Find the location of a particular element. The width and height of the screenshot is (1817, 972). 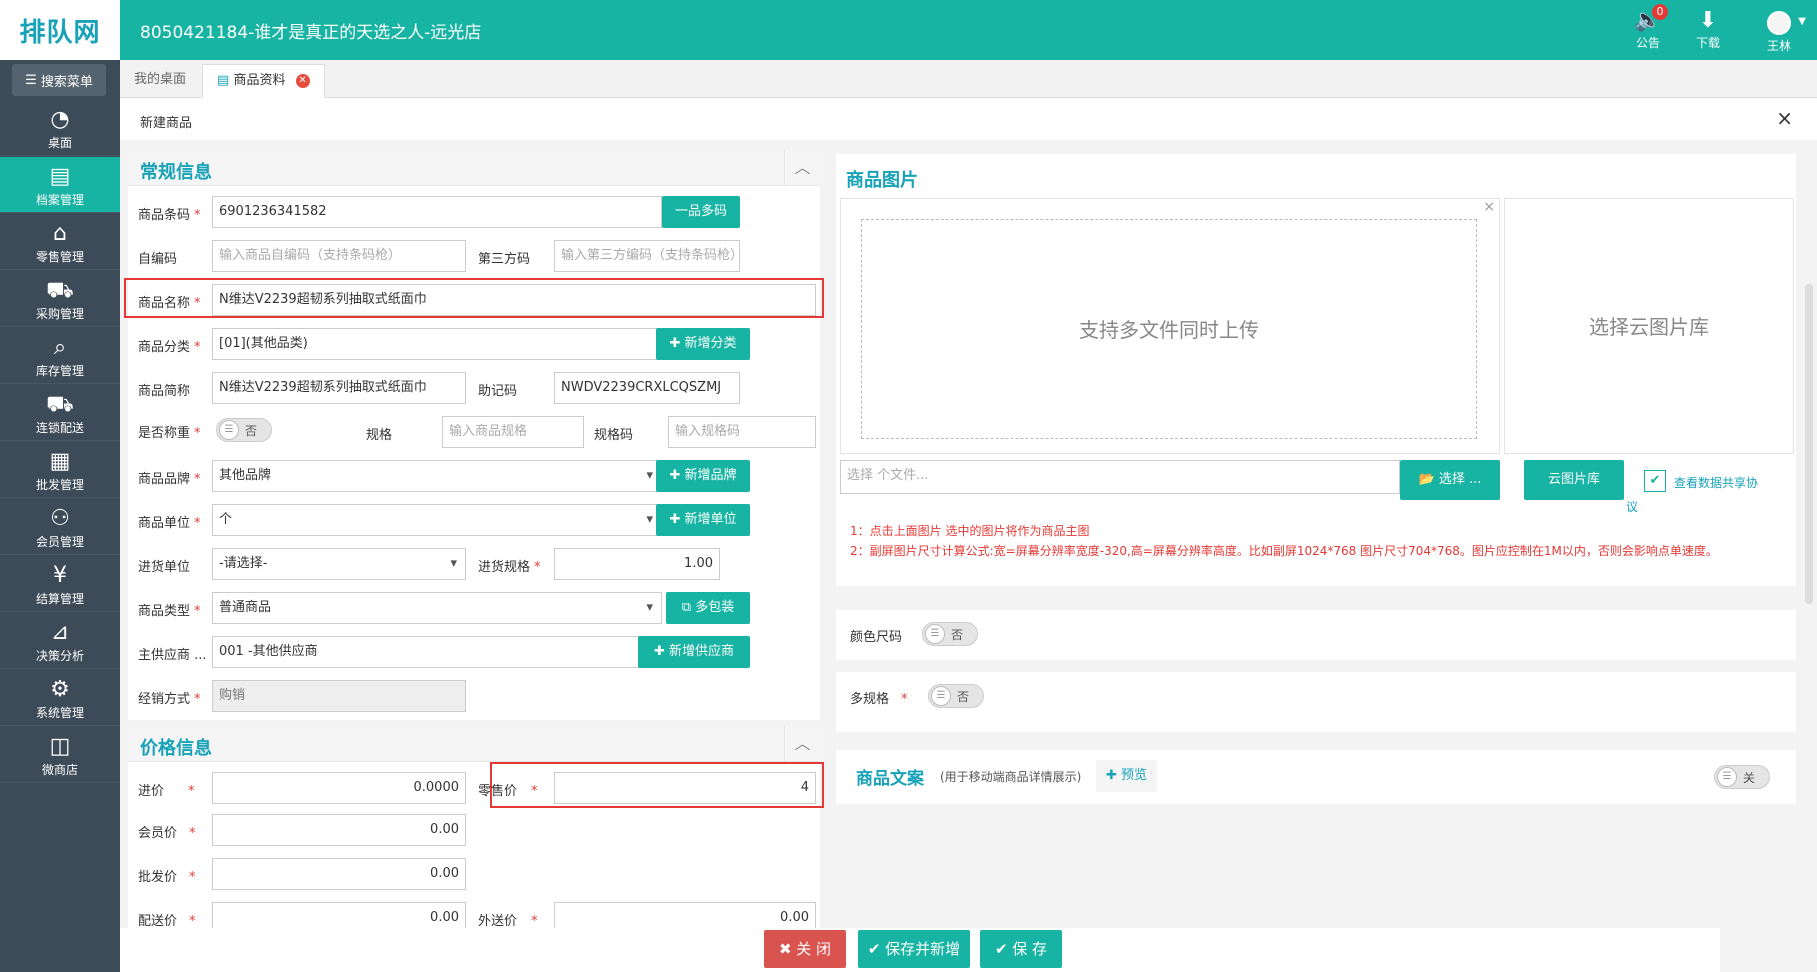

announcement-button: 🔈 0 公告 is located at coordinates (1648, 27).